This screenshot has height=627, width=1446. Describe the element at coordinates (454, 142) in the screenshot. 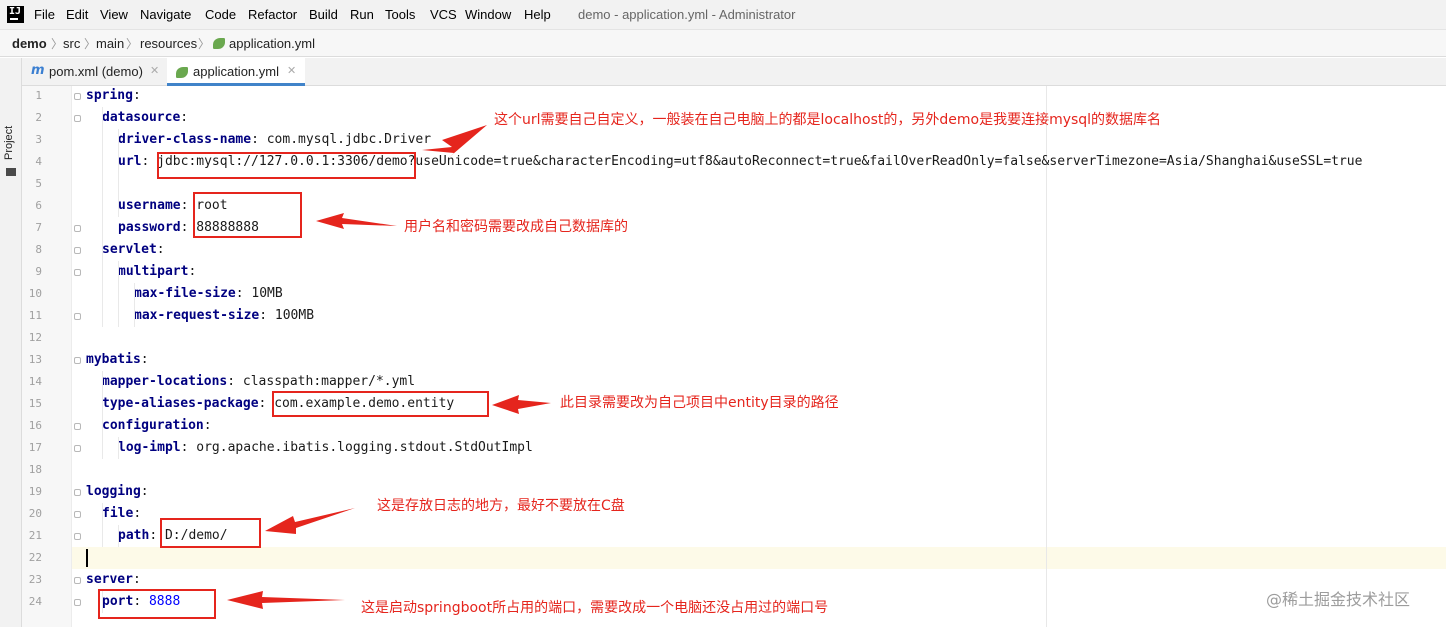

I see `arrow-url` at that location.